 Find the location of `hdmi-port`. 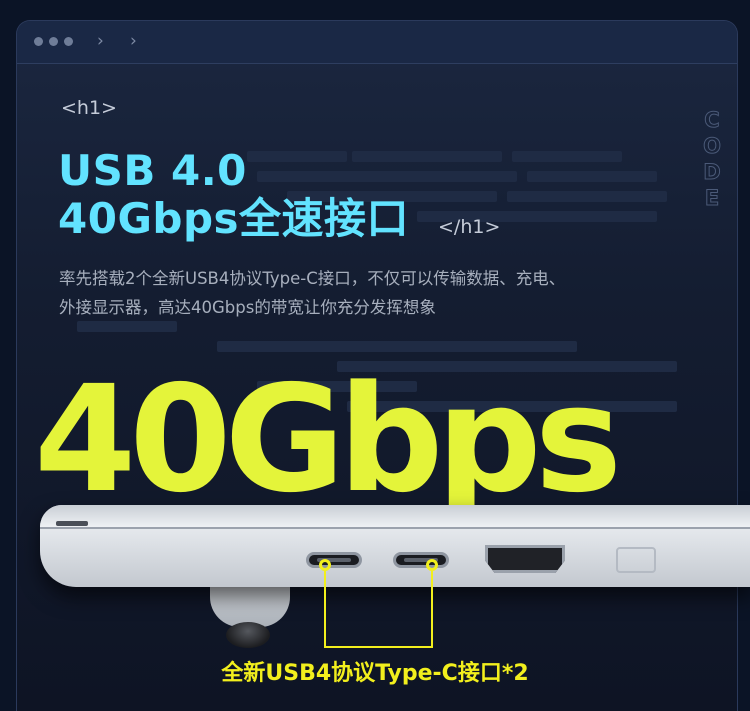

hdmi-port is located at coordinates (525, 559).